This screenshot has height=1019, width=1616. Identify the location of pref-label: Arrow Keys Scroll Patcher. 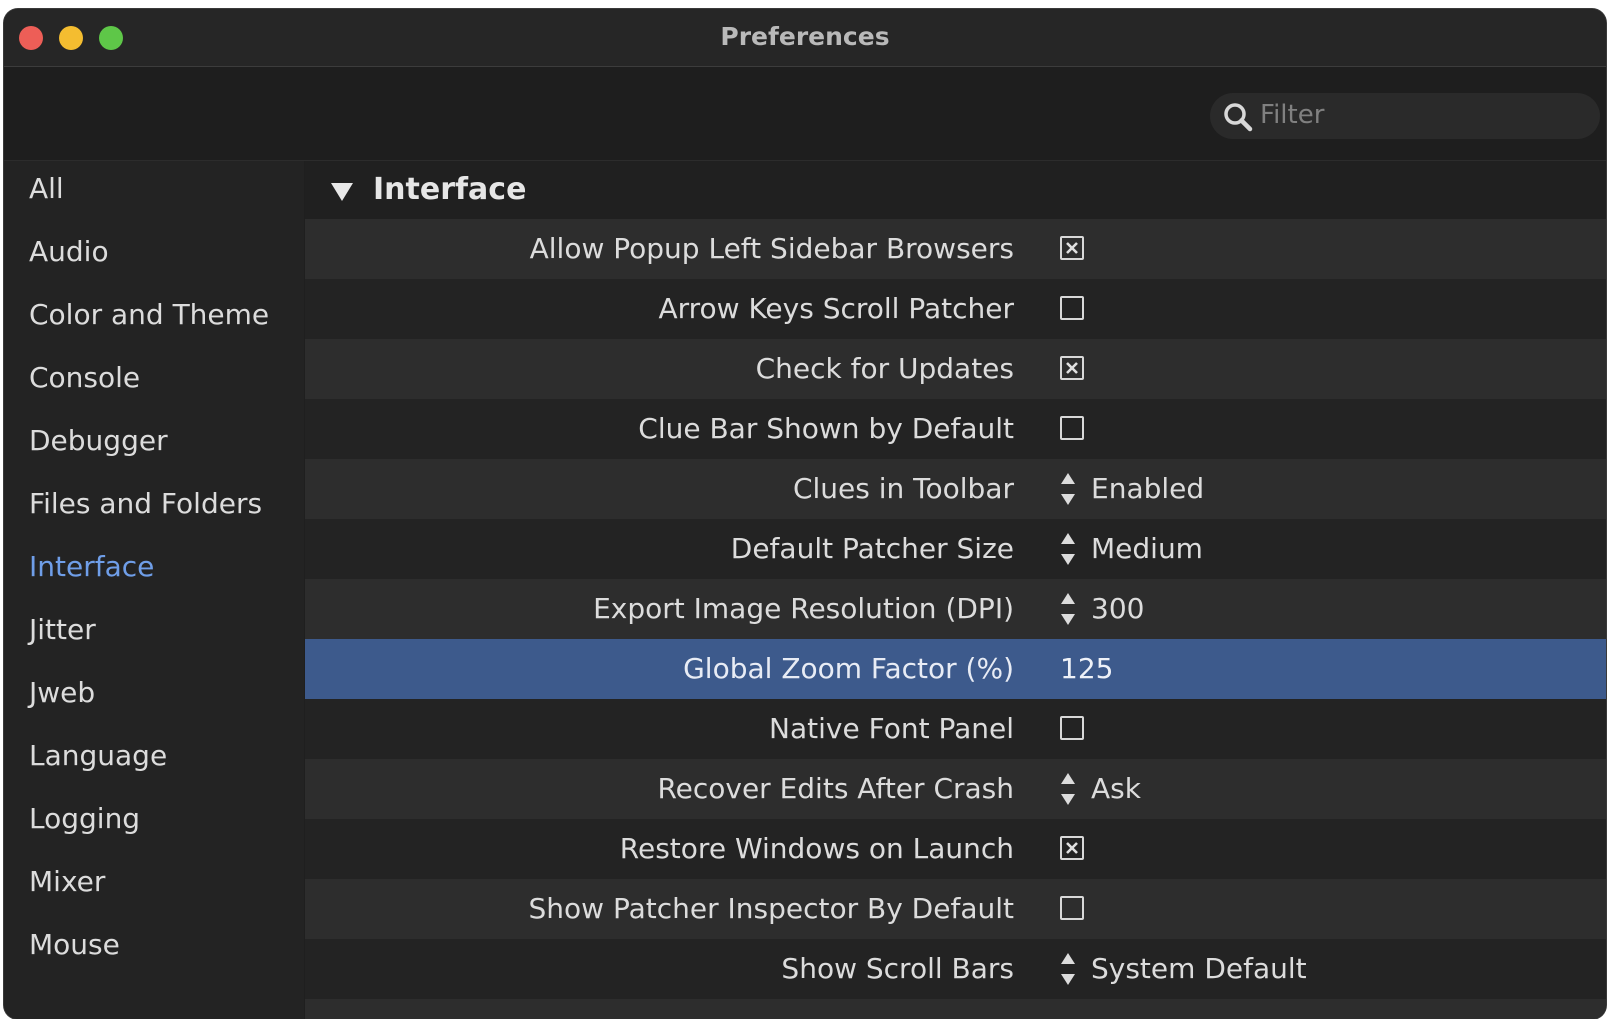
(836, 308).